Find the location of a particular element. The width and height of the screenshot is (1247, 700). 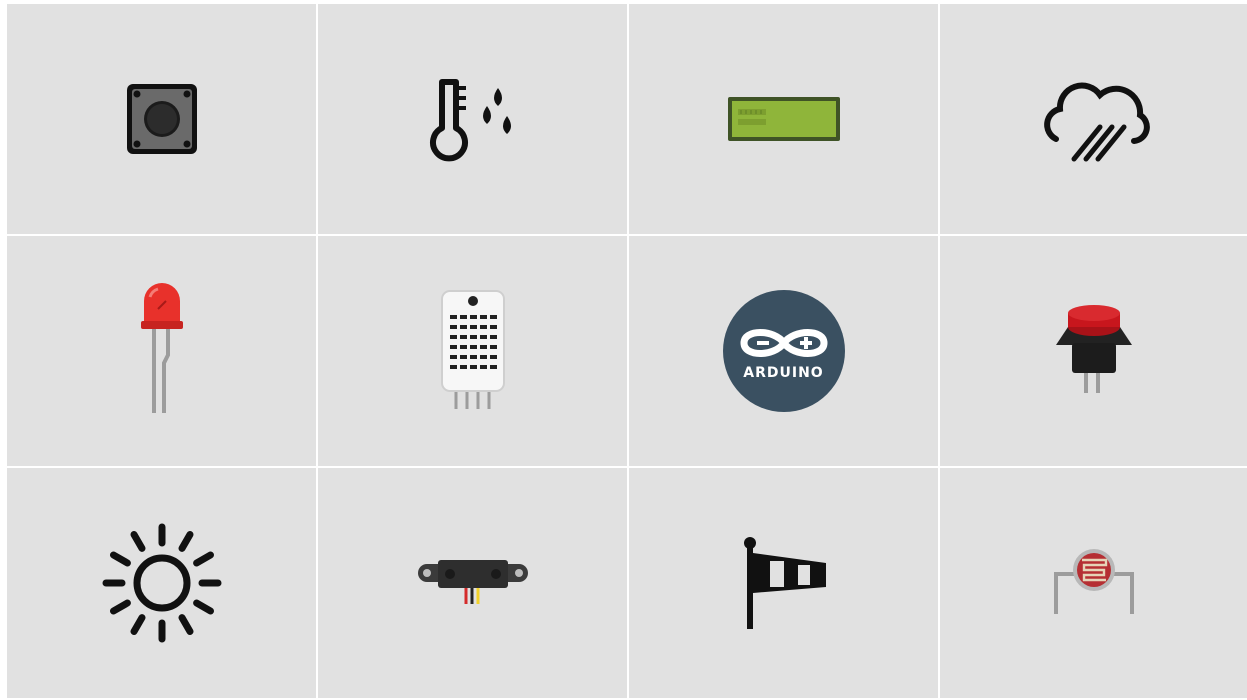

lcd-display-icon is located at coordinates (783, 119).